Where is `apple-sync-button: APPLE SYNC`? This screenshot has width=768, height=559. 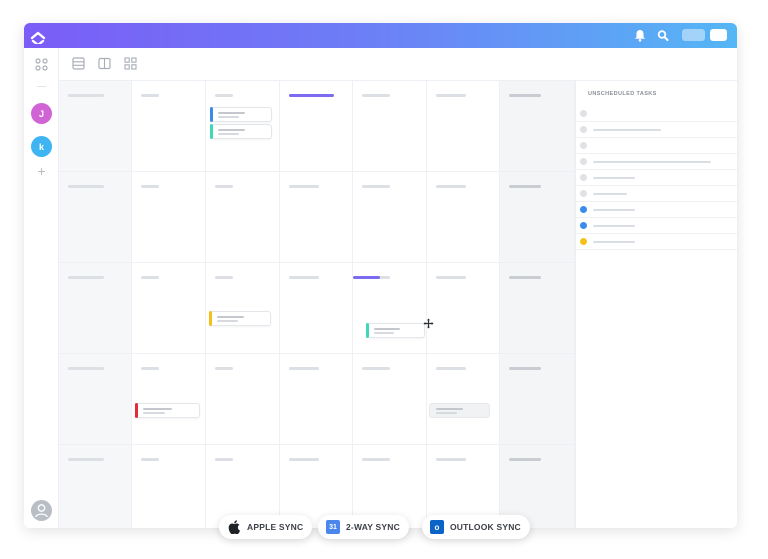
apple-sync-button: APPLE SYNC is located at coordinates (266, 527).